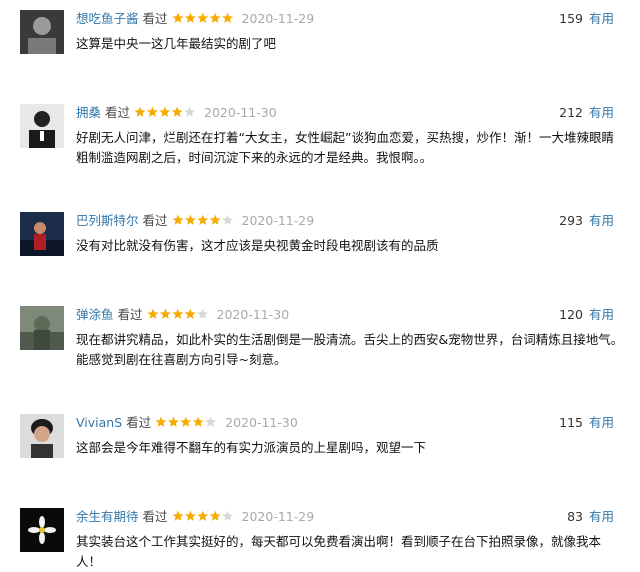  I want to click on review-meta: VivianS 看过 2020-11-30, so click(187, 423).